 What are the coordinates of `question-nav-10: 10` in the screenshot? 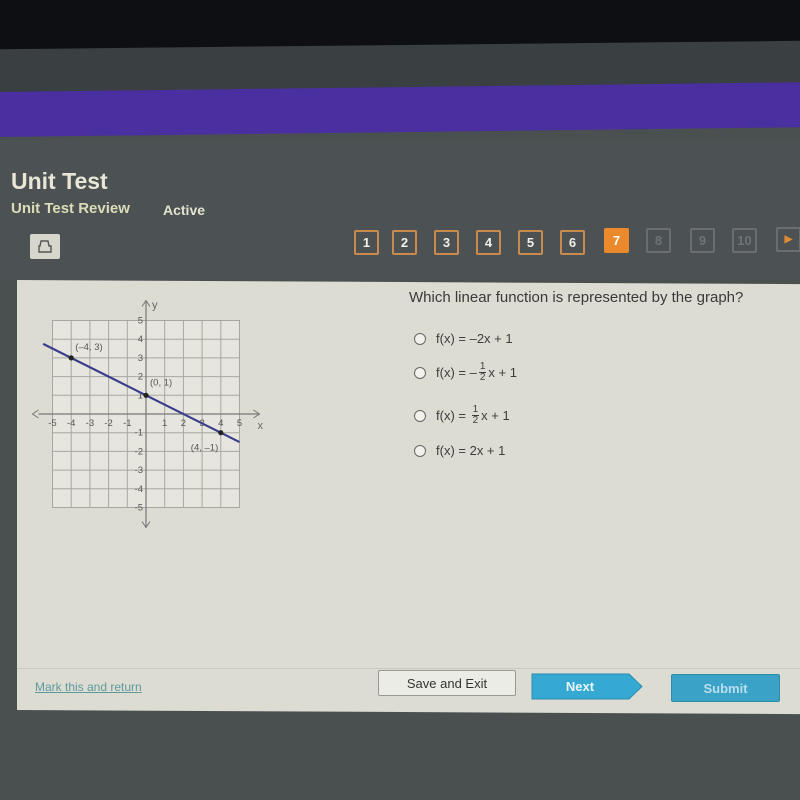 It's located at (744, 240).